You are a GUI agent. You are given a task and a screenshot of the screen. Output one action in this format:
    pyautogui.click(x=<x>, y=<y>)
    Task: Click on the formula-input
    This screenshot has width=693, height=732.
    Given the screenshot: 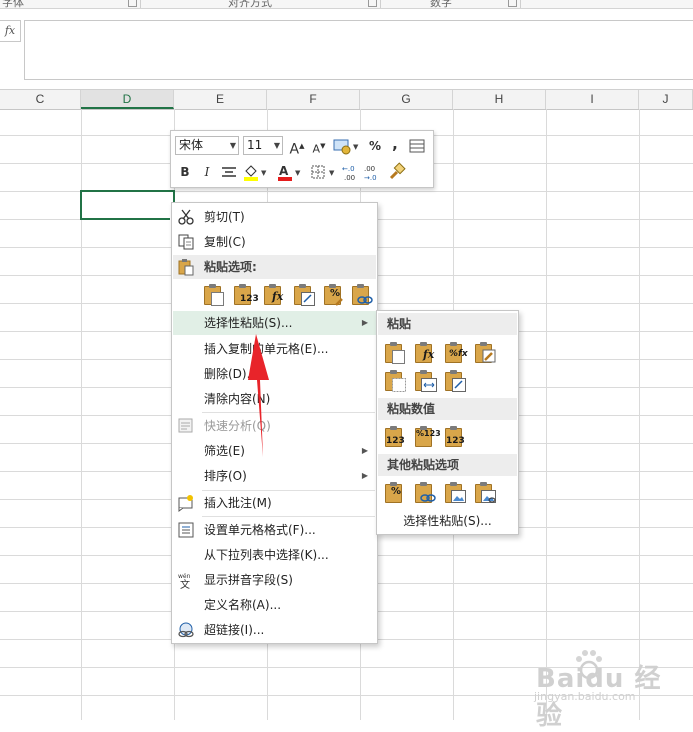 What is the action you would take?
    pyautogui.click(x=358, y=50)
    